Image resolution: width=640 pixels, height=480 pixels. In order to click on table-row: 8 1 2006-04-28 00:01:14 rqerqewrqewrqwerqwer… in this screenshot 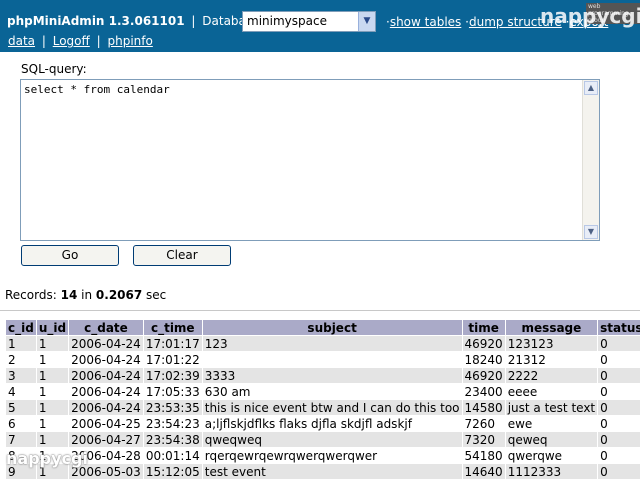, I will do `click(323, 455)`.